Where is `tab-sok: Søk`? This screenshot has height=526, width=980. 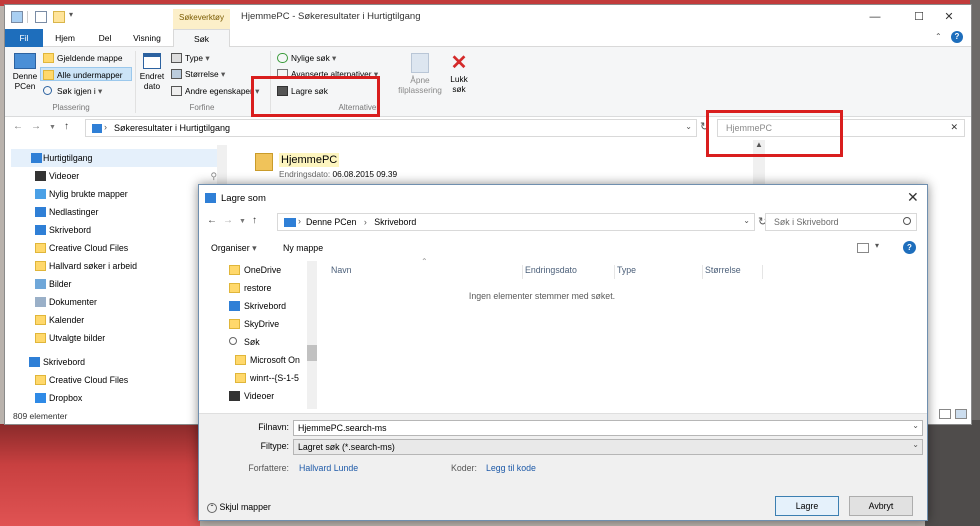 tab-sok: Søk is located at coordinates (201, 38).